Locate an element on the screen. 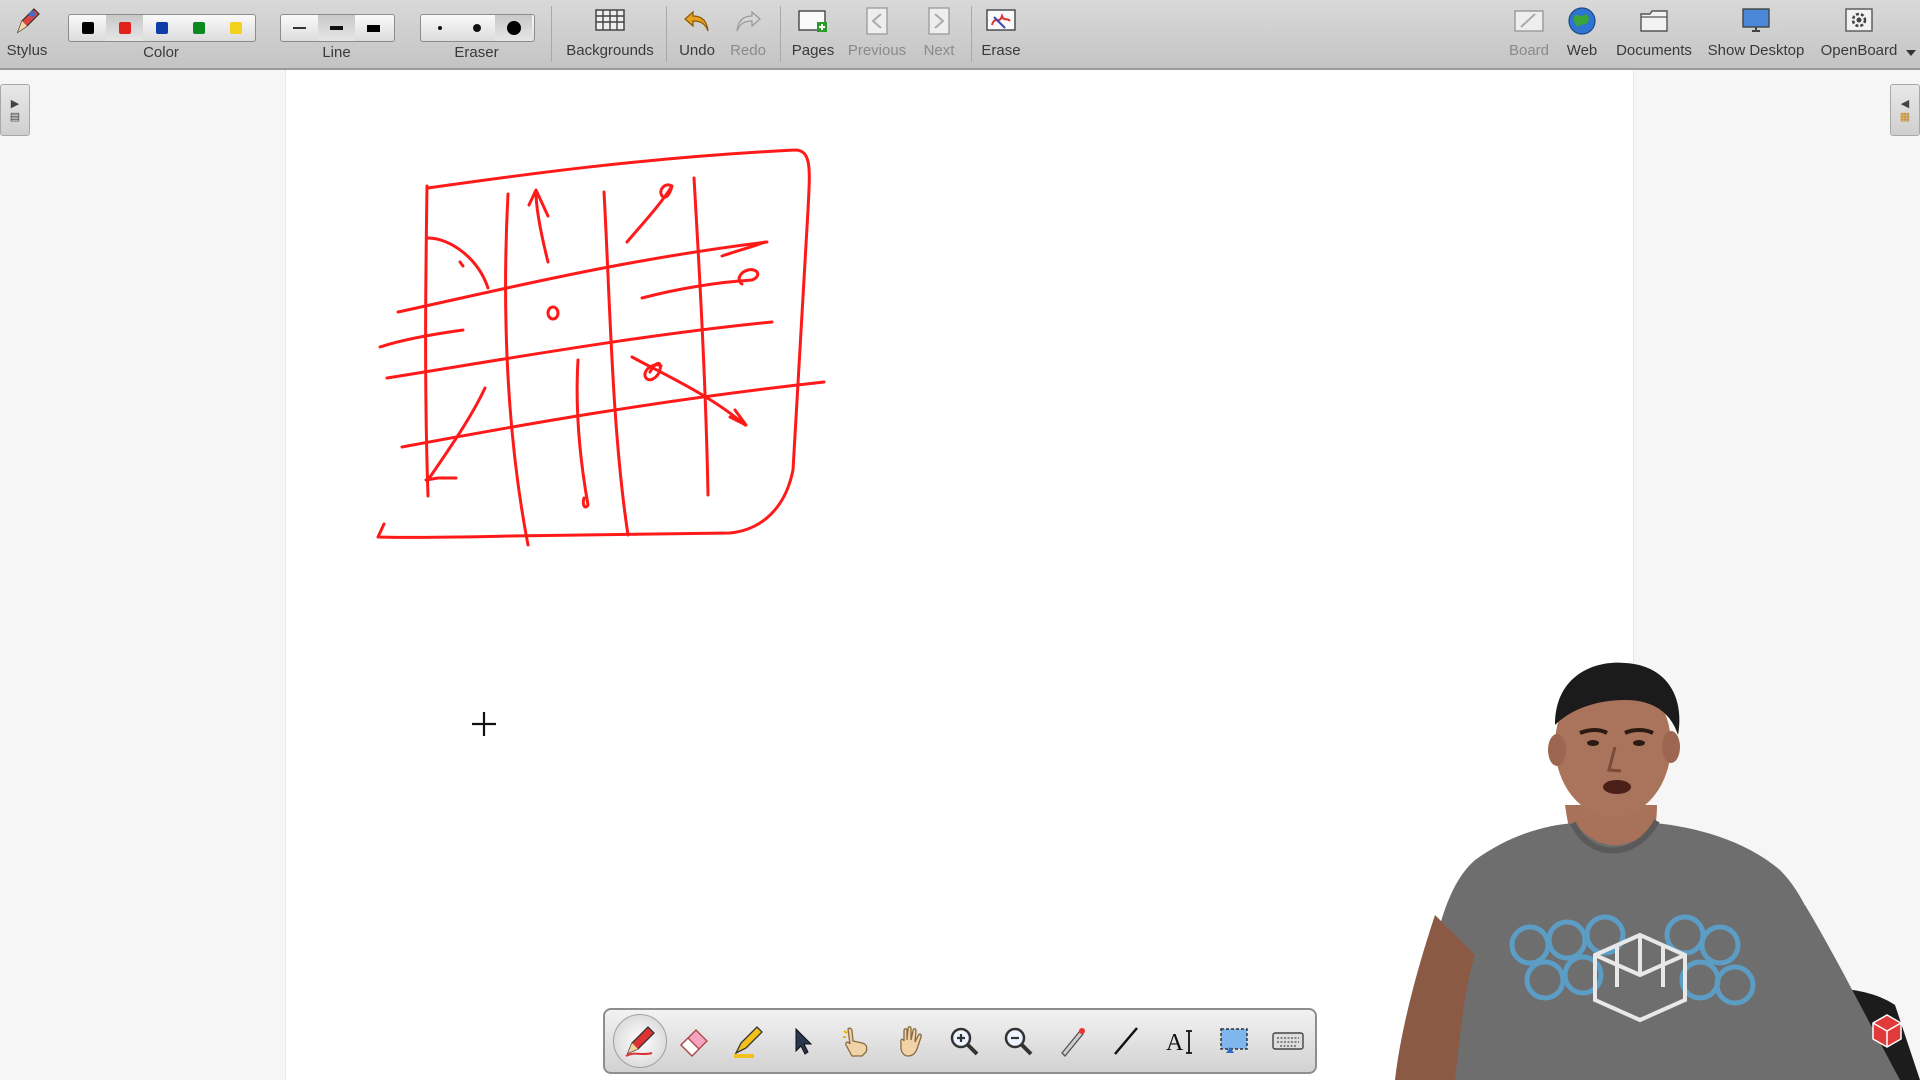 This screenshot has height=1080, width=1920. hand-tool-button is located at coordinates (910, 1041).